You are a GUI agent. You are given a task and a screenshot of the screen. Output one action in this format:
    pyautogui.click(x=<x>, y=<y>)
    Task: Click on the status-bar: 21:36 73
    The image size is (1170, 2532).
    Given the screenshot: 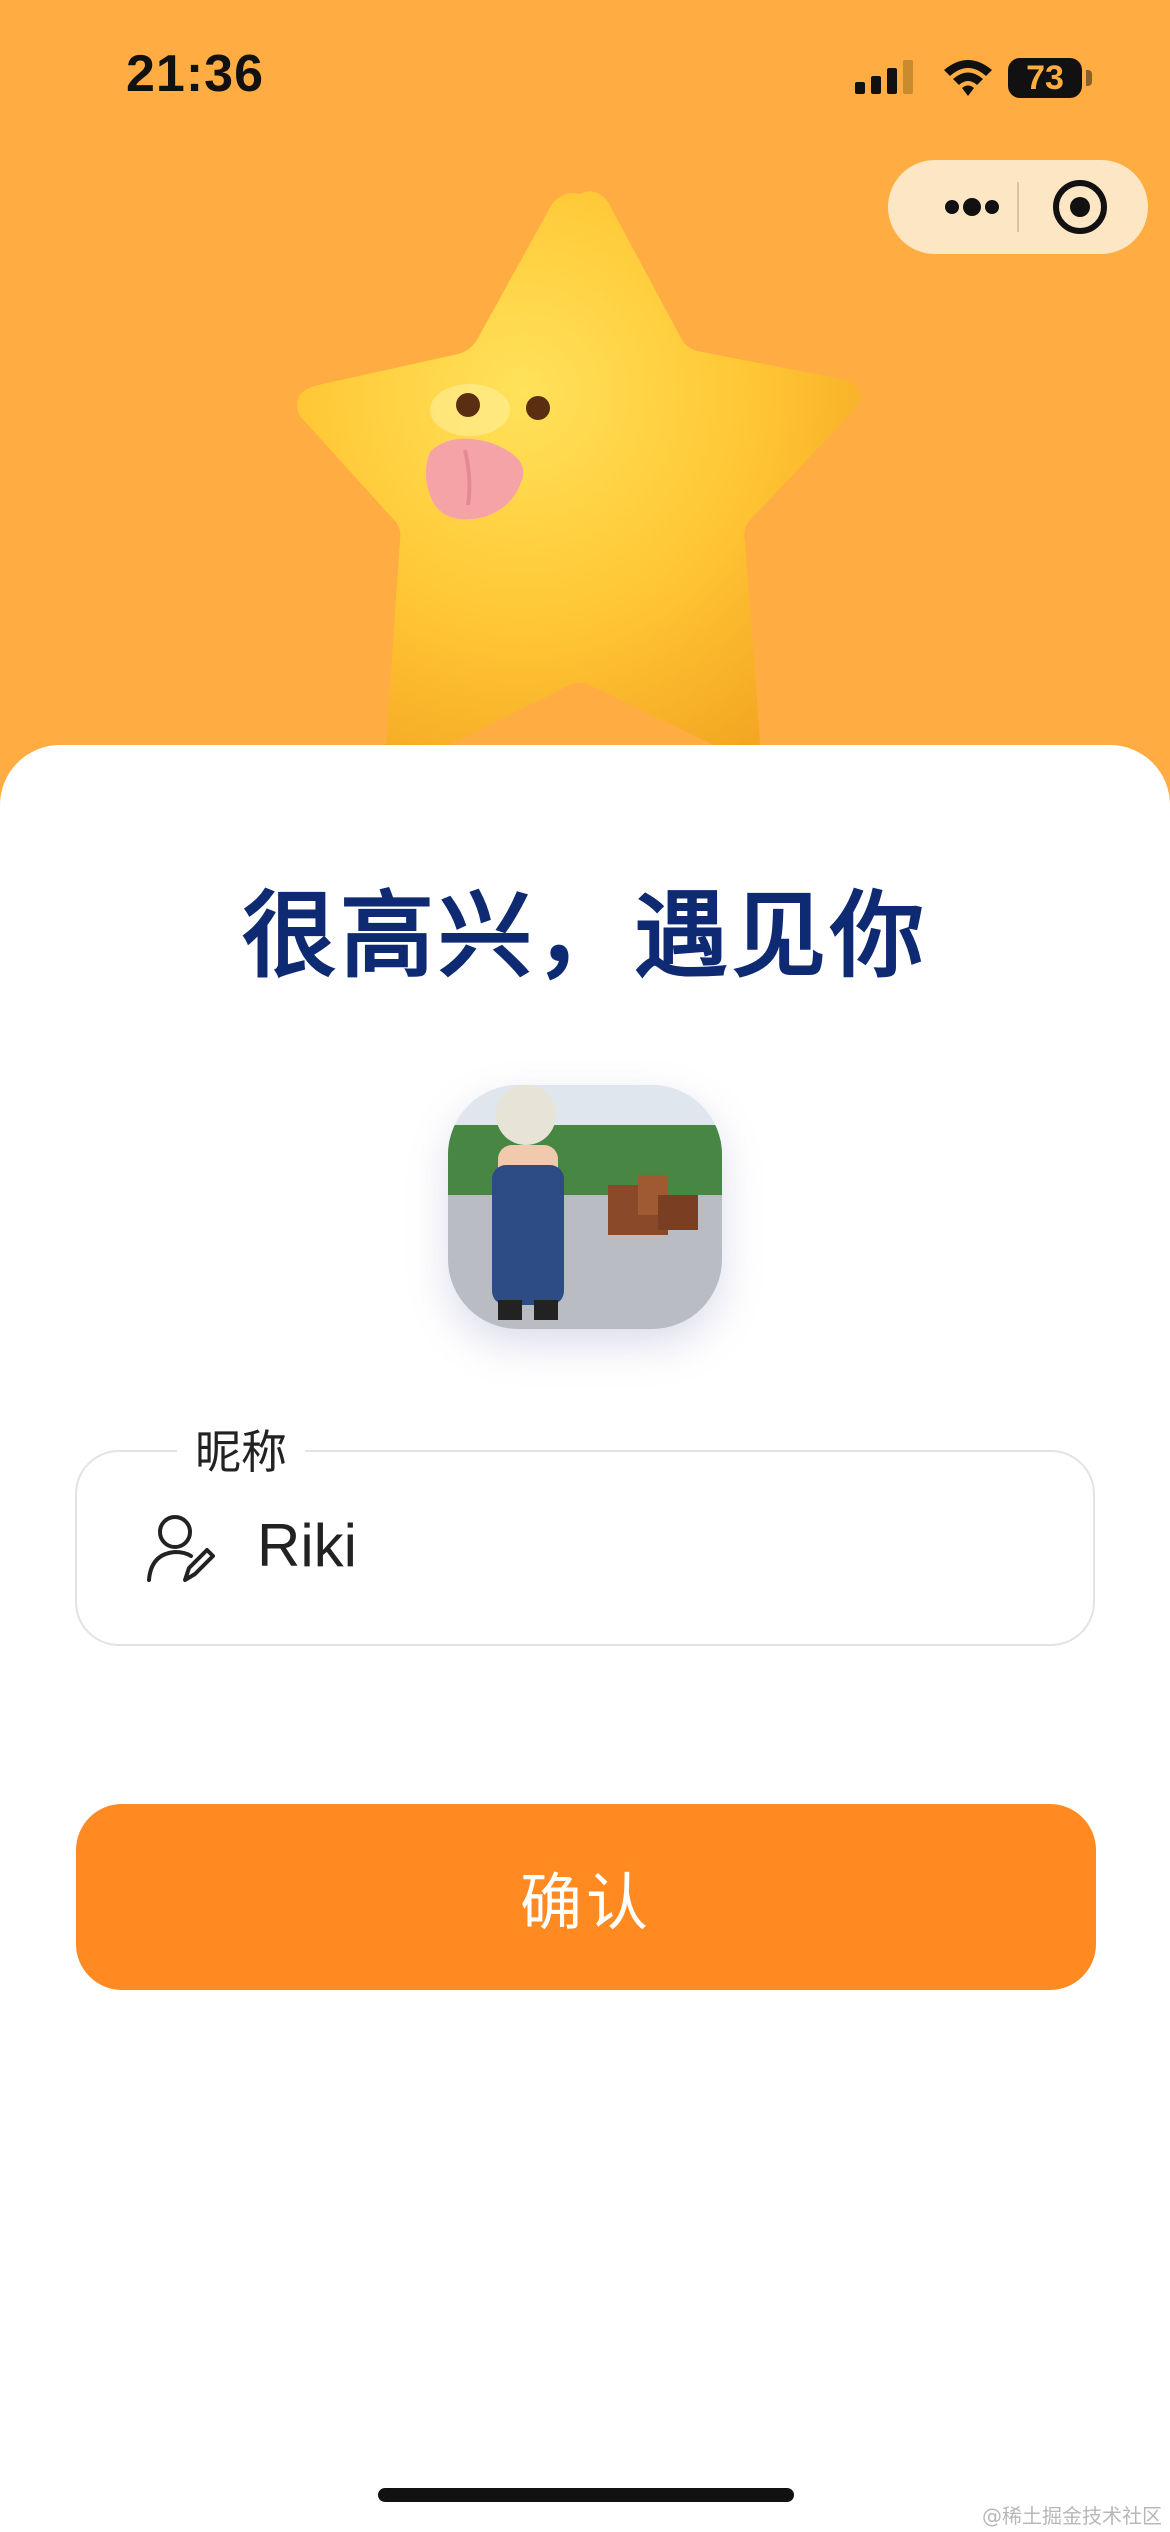 What is the action you would take?
    pyautogui.click(x=585, y=75)
    